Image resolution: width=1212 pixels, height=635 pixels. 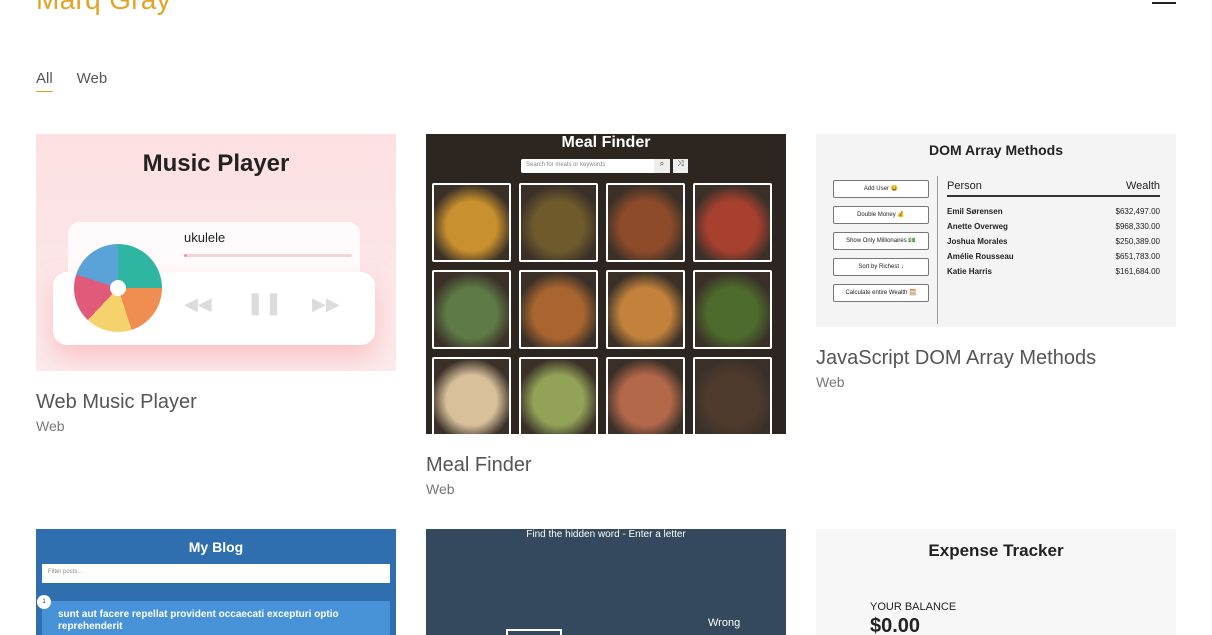 I want to click on filter-all: All, so click(x=44, y=81).